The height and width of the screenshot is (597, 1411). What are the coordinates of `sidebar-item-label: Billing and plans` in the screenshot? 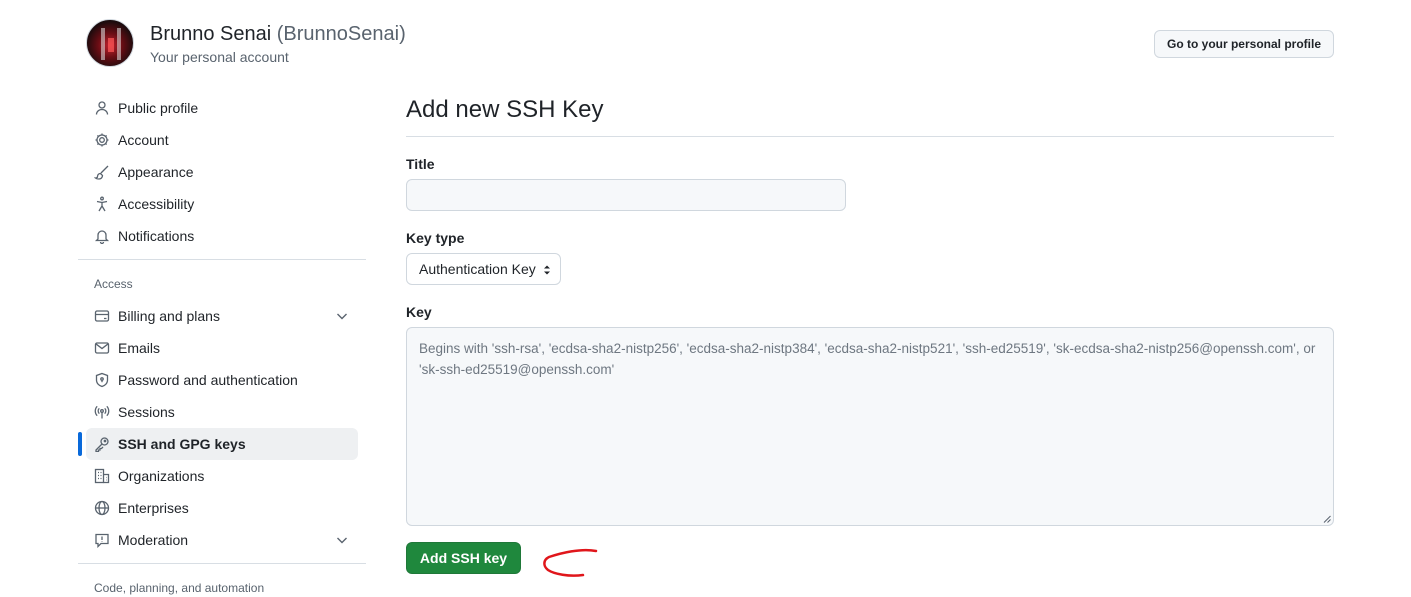 It's located at (169, 316).